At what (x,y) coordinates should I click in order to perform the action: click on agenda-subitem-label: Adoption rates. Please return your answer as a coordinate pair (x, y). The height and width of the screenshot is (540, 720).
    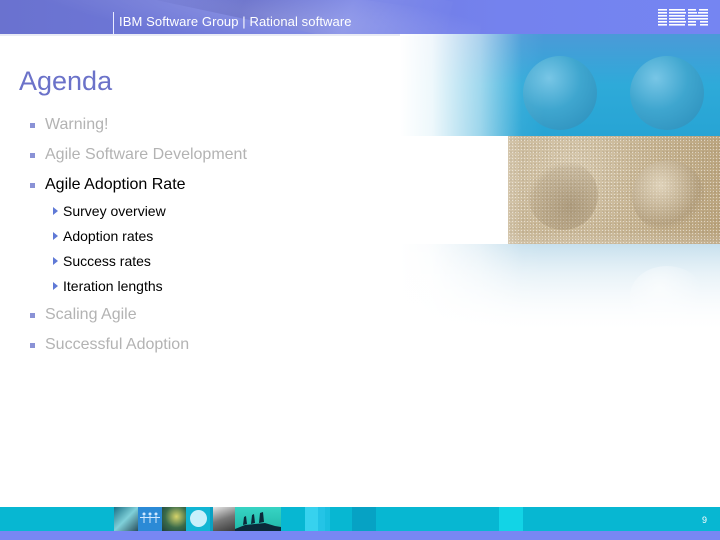
    Looking at the image, I should click on (108, 236).